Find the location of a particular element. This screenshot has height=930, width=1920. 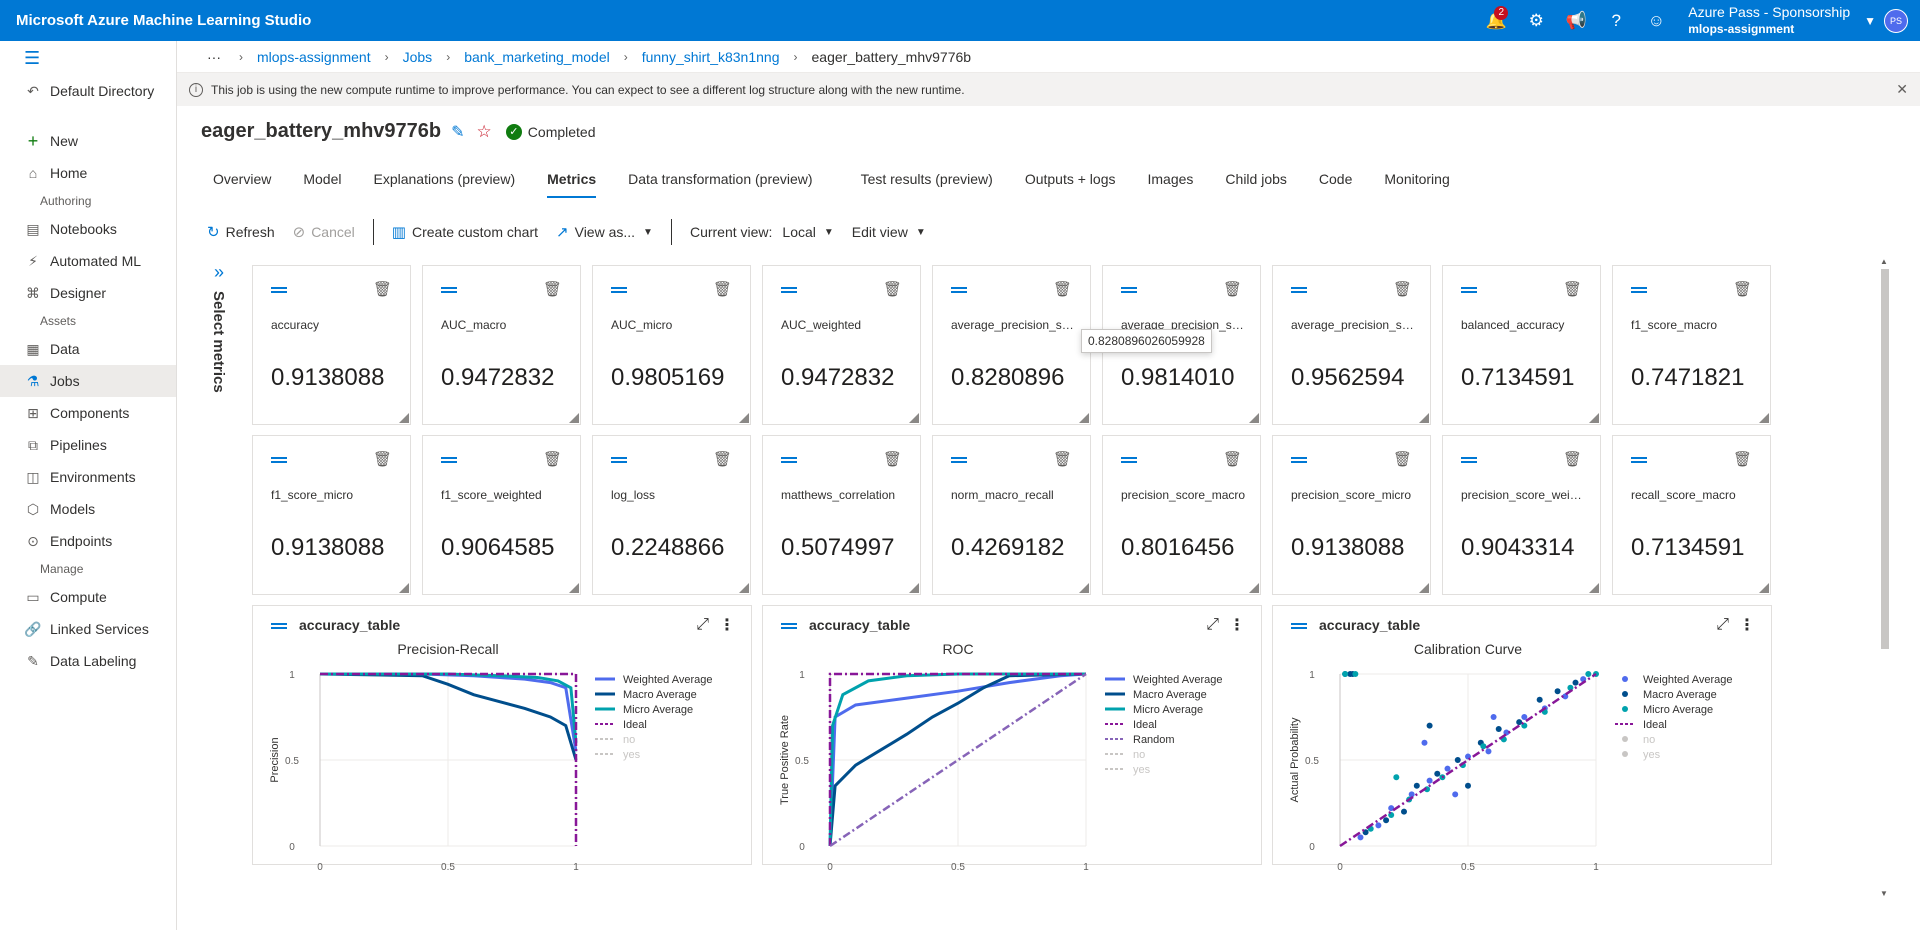

tab-metrics: Metrics is located at coordinates (571, 183).